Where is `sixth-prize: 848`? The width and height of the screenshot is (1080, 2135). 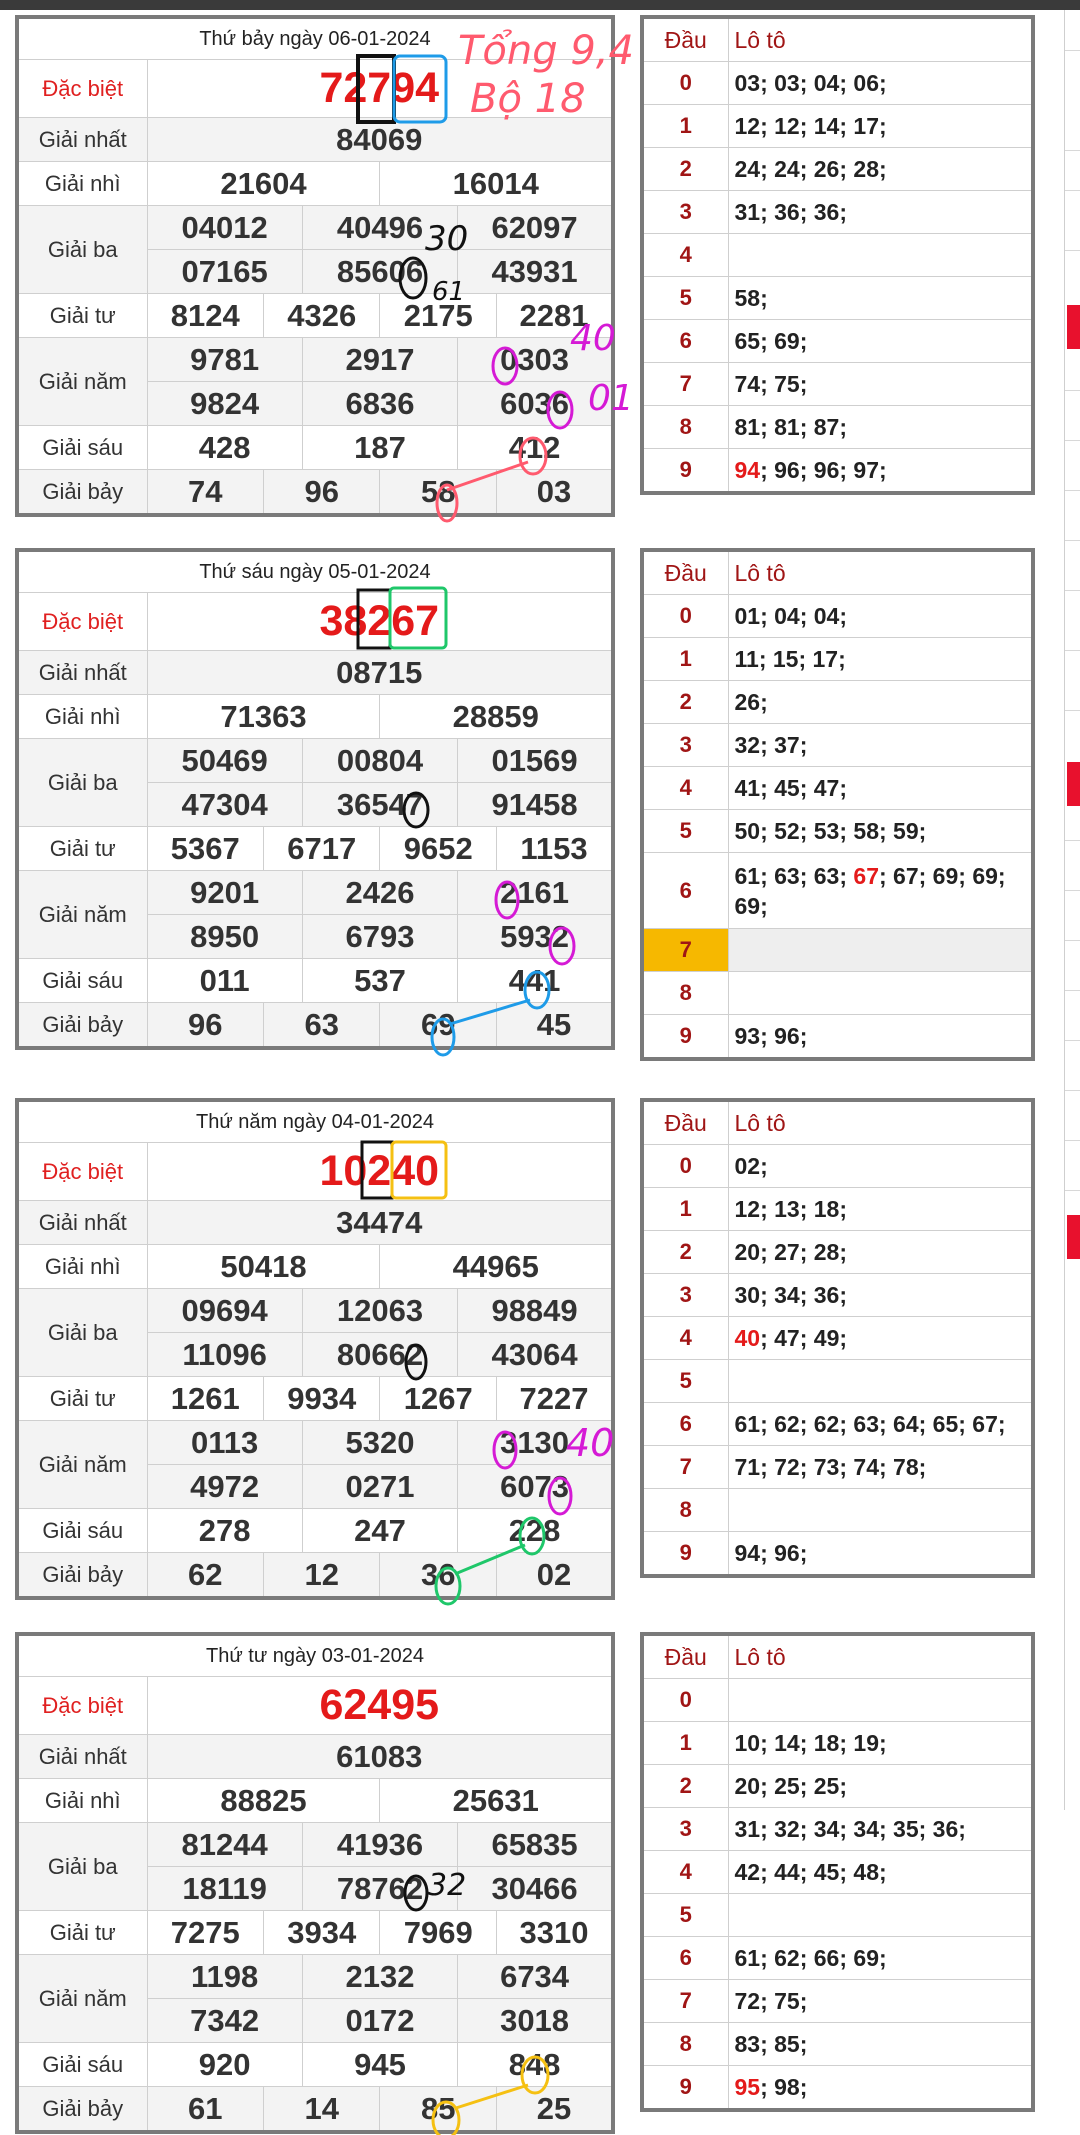 sixth-prize: 848 is located at coordinates (535, 2064).